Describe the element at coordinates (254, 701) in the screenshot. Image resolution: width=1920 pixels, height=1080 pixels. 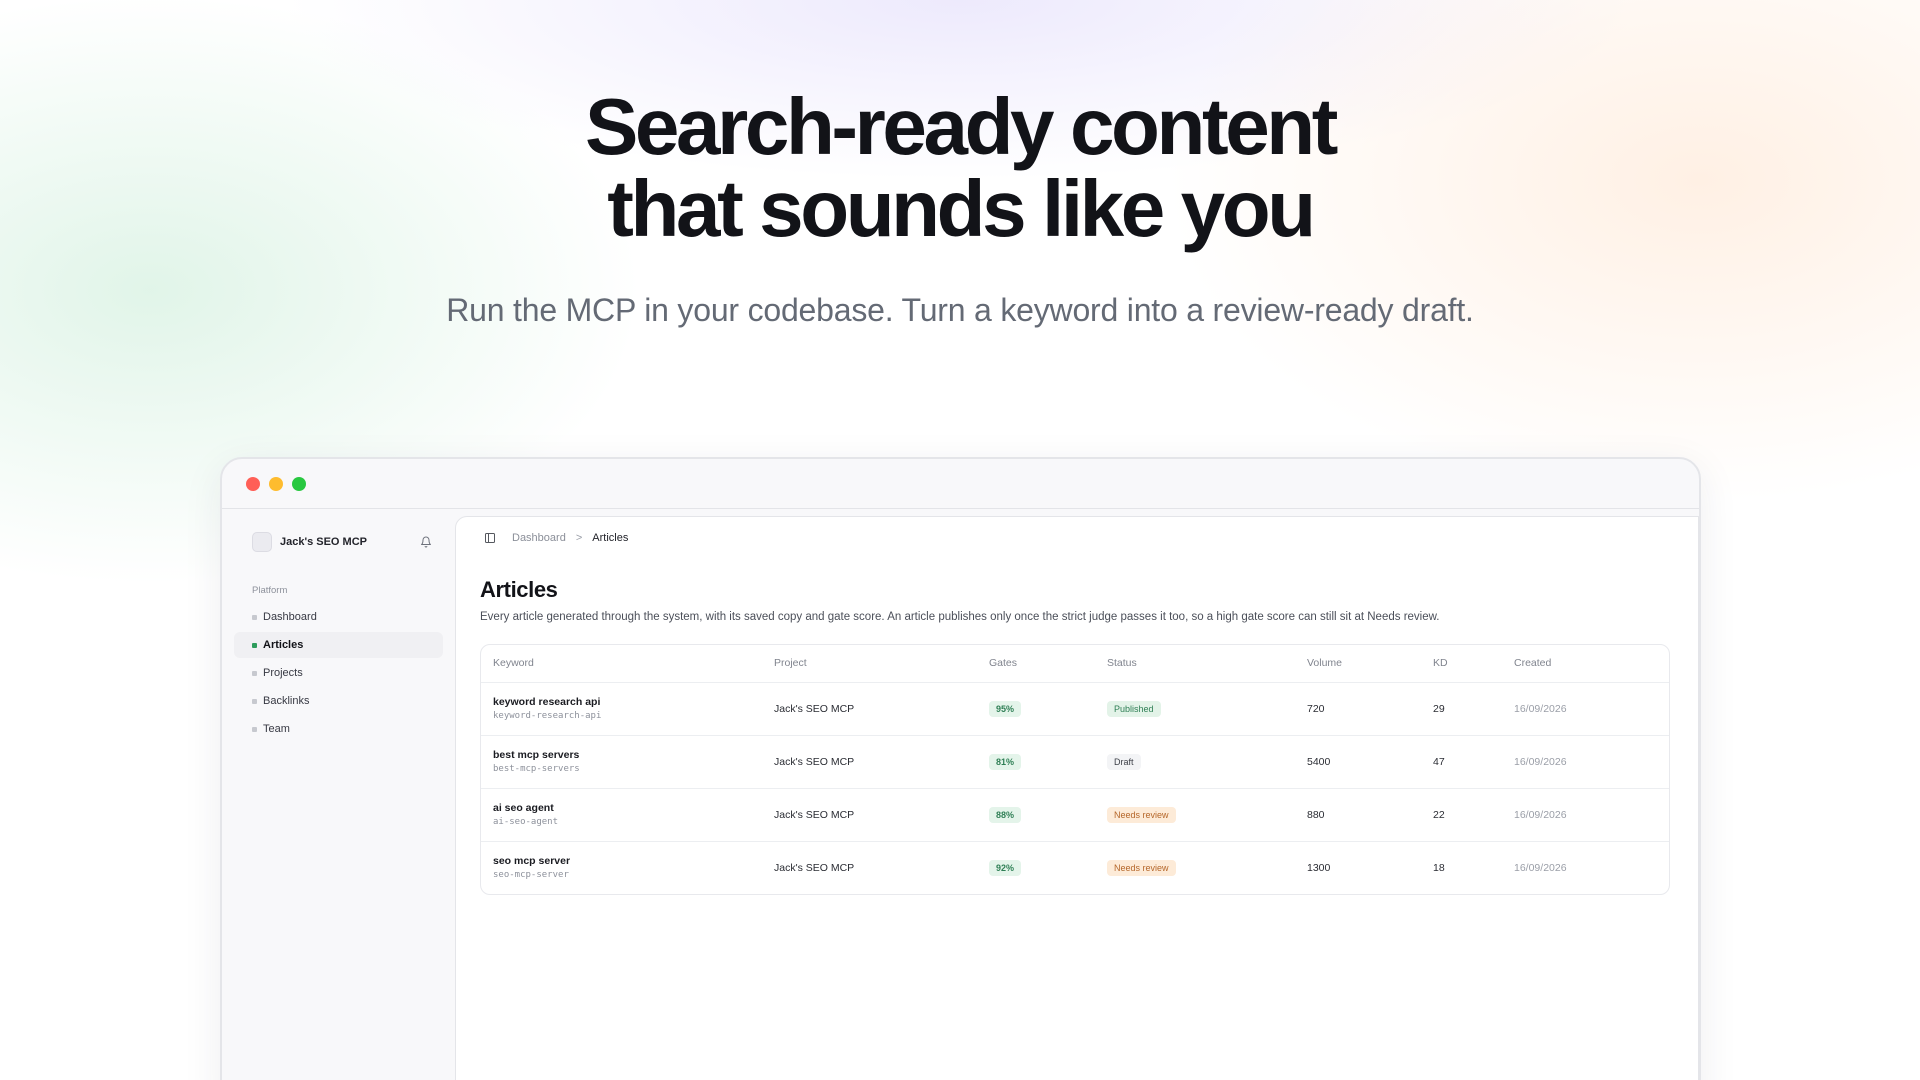
I see `backlinks-icon` at that location.